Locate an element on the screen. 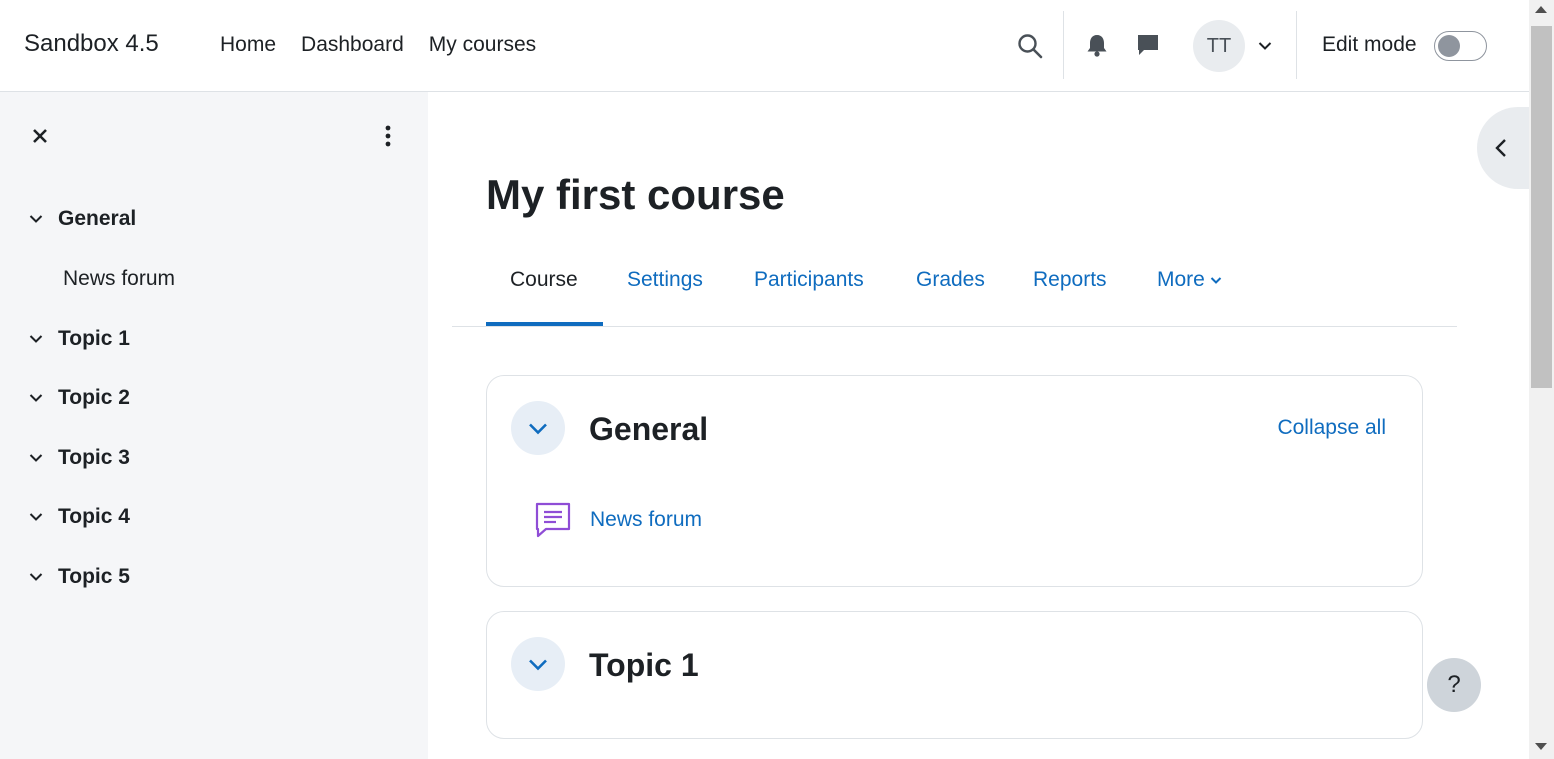 The image size is (1554, 759). course-index-section-label: Topic 1 is located at coordinates (94, 338).